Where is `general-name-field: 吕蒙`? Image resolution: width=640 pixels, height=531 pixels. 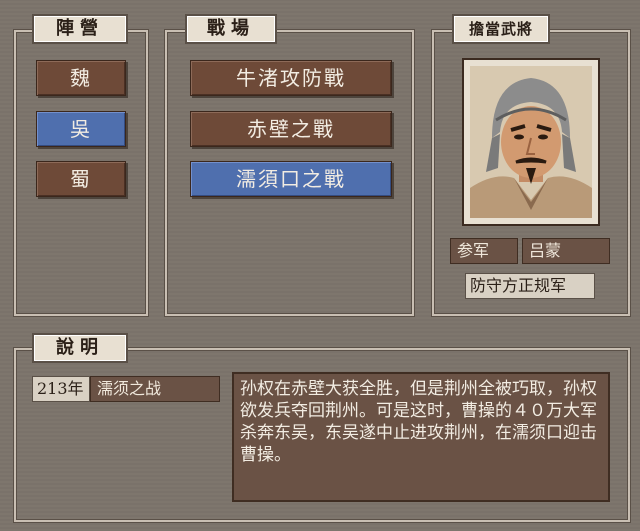 general-name-field: 吕蒙 is located at coordinates (566, 251).